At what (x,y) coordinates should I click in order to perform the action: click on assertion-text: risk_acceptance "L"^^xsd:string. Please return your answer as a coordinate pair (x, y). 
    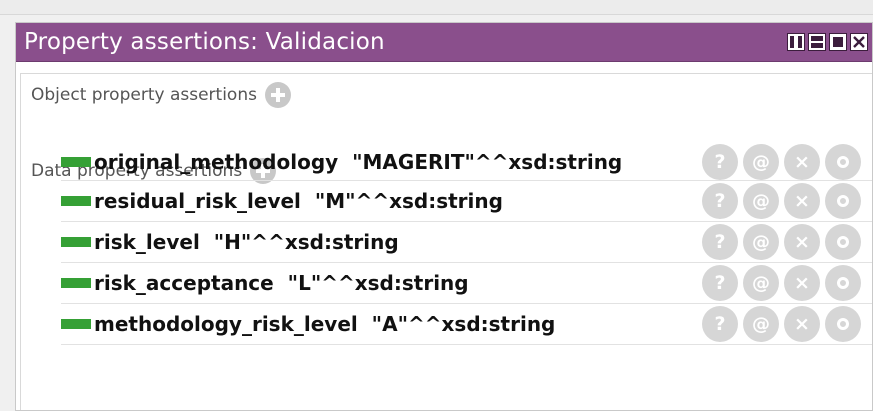
    Looking at the image, I should click on (281, 283).